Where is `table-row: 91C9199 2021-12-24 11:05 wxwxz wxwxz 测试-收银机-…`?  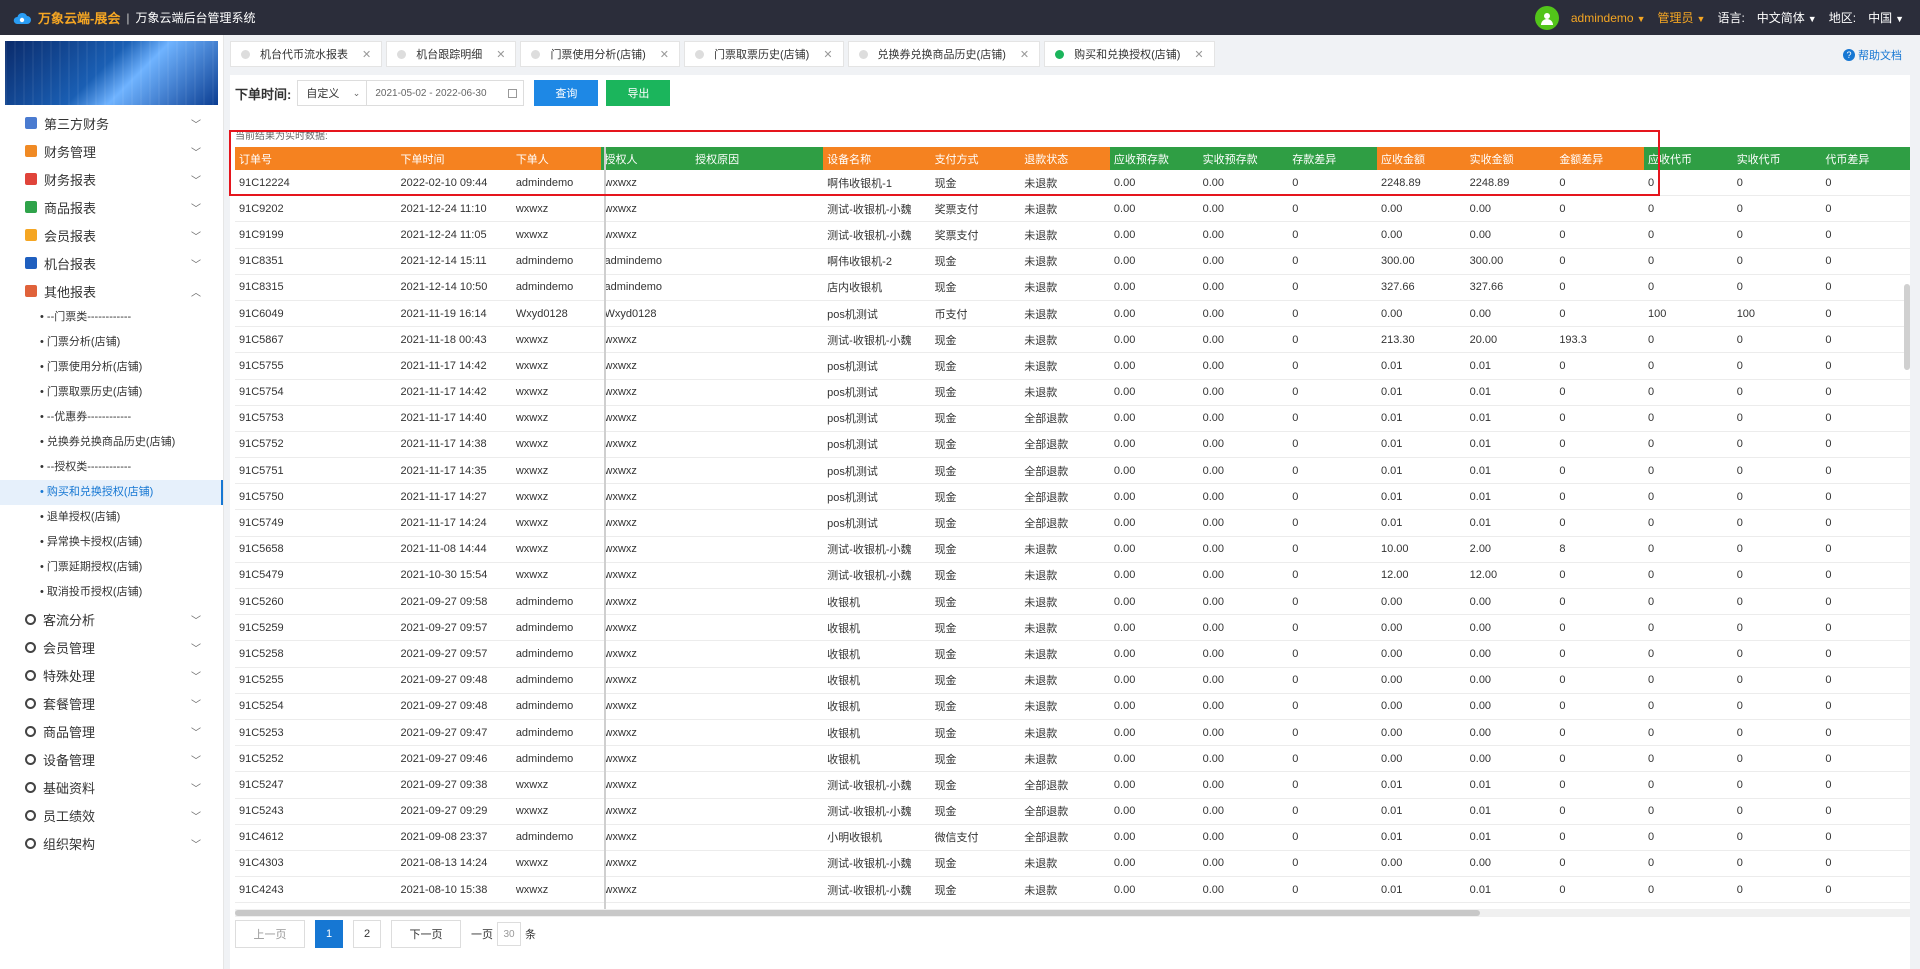 table-row: 91C9199 2021-12-24 11:05 wxwxz wxwxz 测试-收银机-… is located at coordinates (1072, 235).